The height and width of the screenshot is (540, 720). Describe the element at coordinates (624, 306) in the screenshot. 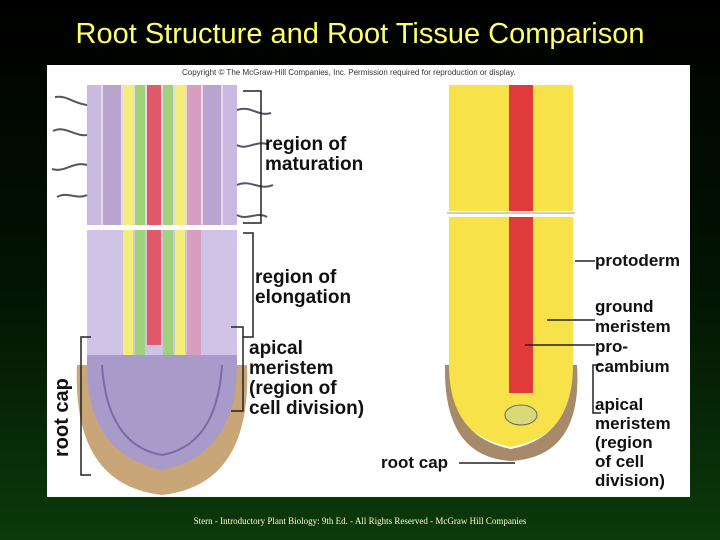

I see `label-line: ground` at that location.